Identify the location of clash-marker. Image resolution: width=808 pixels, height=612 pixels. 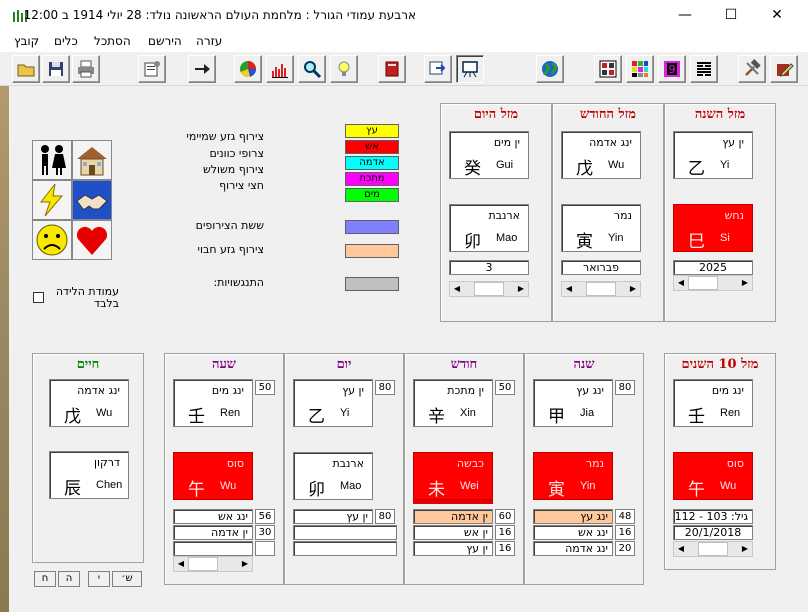
(453, 502).